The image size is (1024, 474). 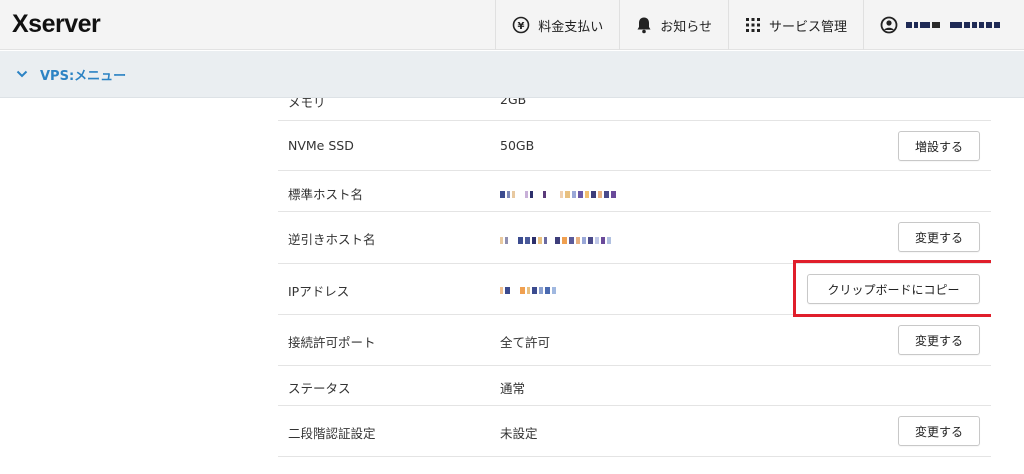 I want to click on masked-ip-value, so click(x=529, y=289).